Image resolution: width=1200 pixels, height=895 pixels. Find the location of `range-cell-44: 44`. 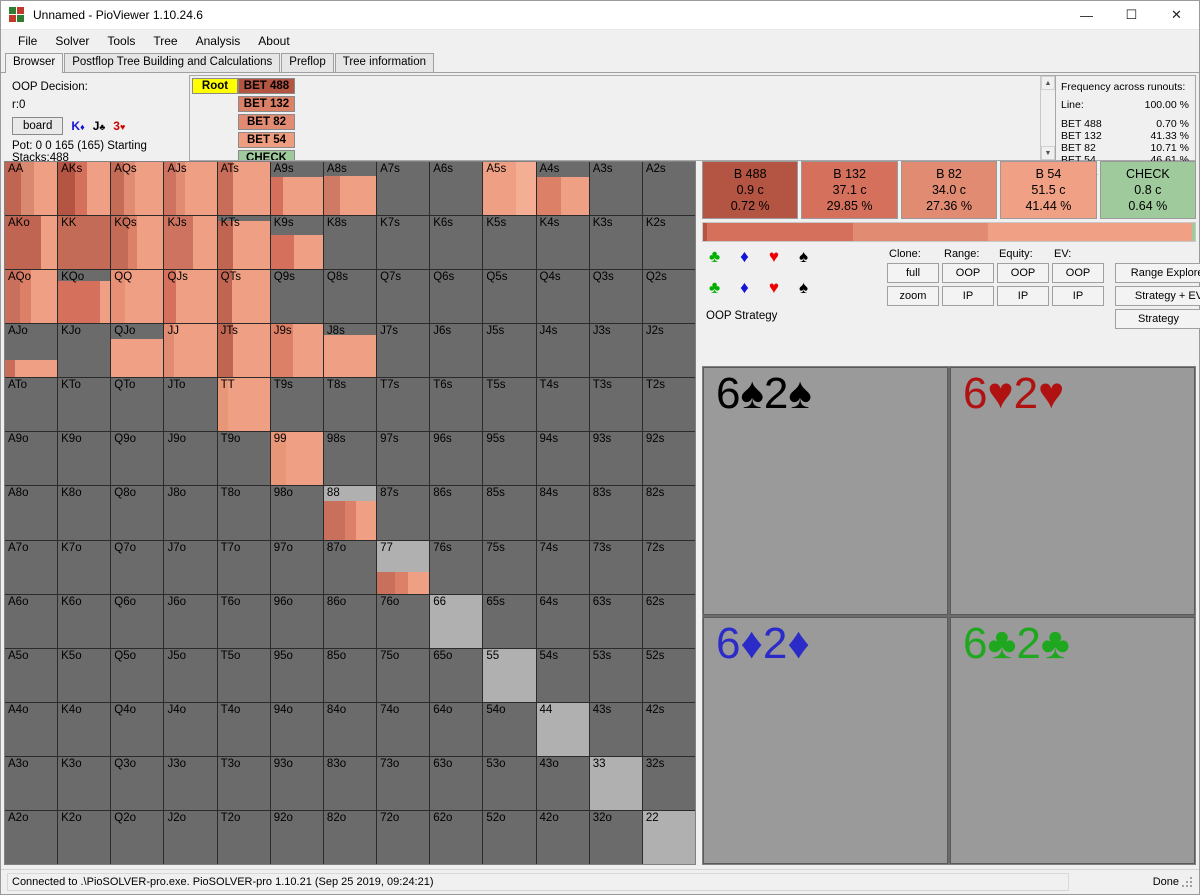

range-cell-44: 44 is located at coordinates (562, 729).